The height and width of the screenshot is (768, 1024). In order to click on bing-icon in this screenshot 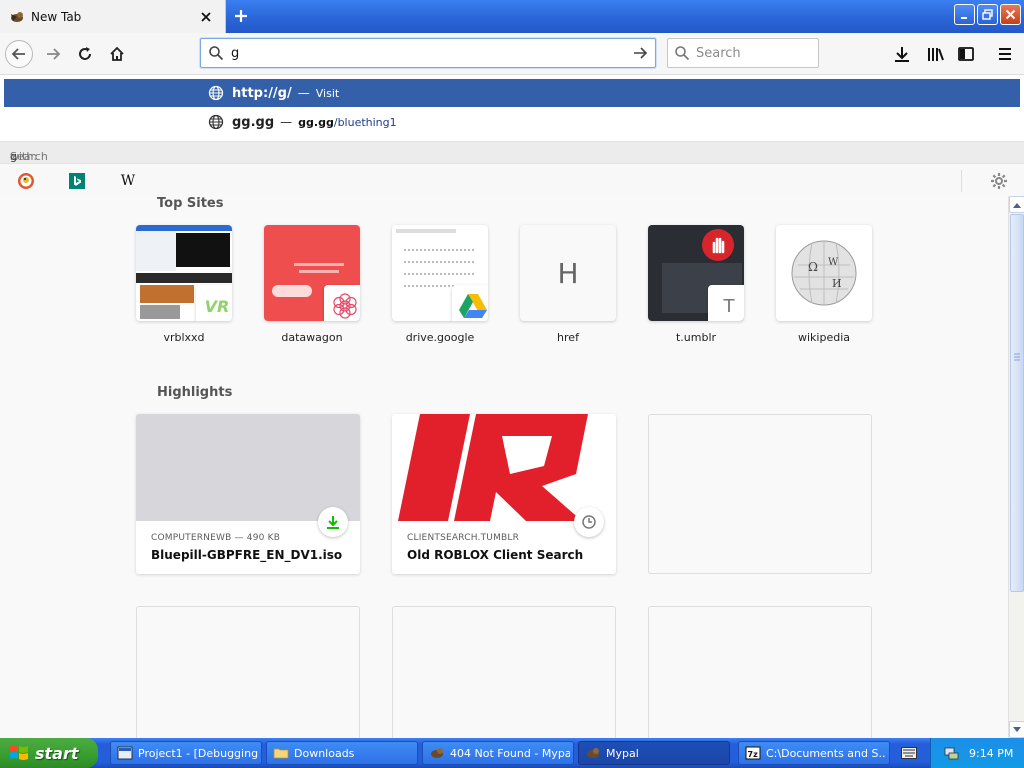, I will do `click(77, 181)`.